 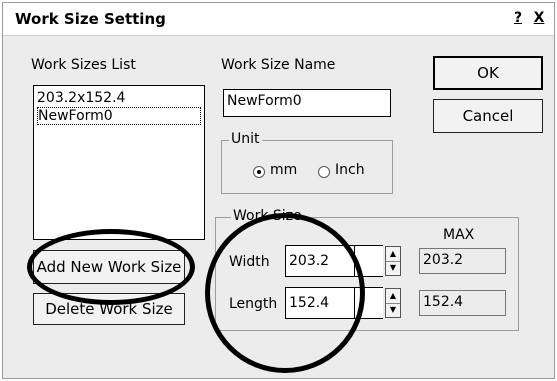 I want to click on unit-group-label: Unit, so click(x=245, y=139).